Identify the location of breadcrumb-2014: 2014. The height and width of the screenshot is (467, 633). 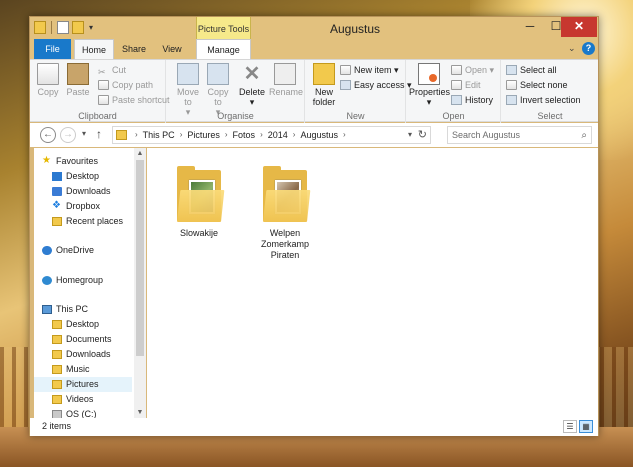
(278, 135).